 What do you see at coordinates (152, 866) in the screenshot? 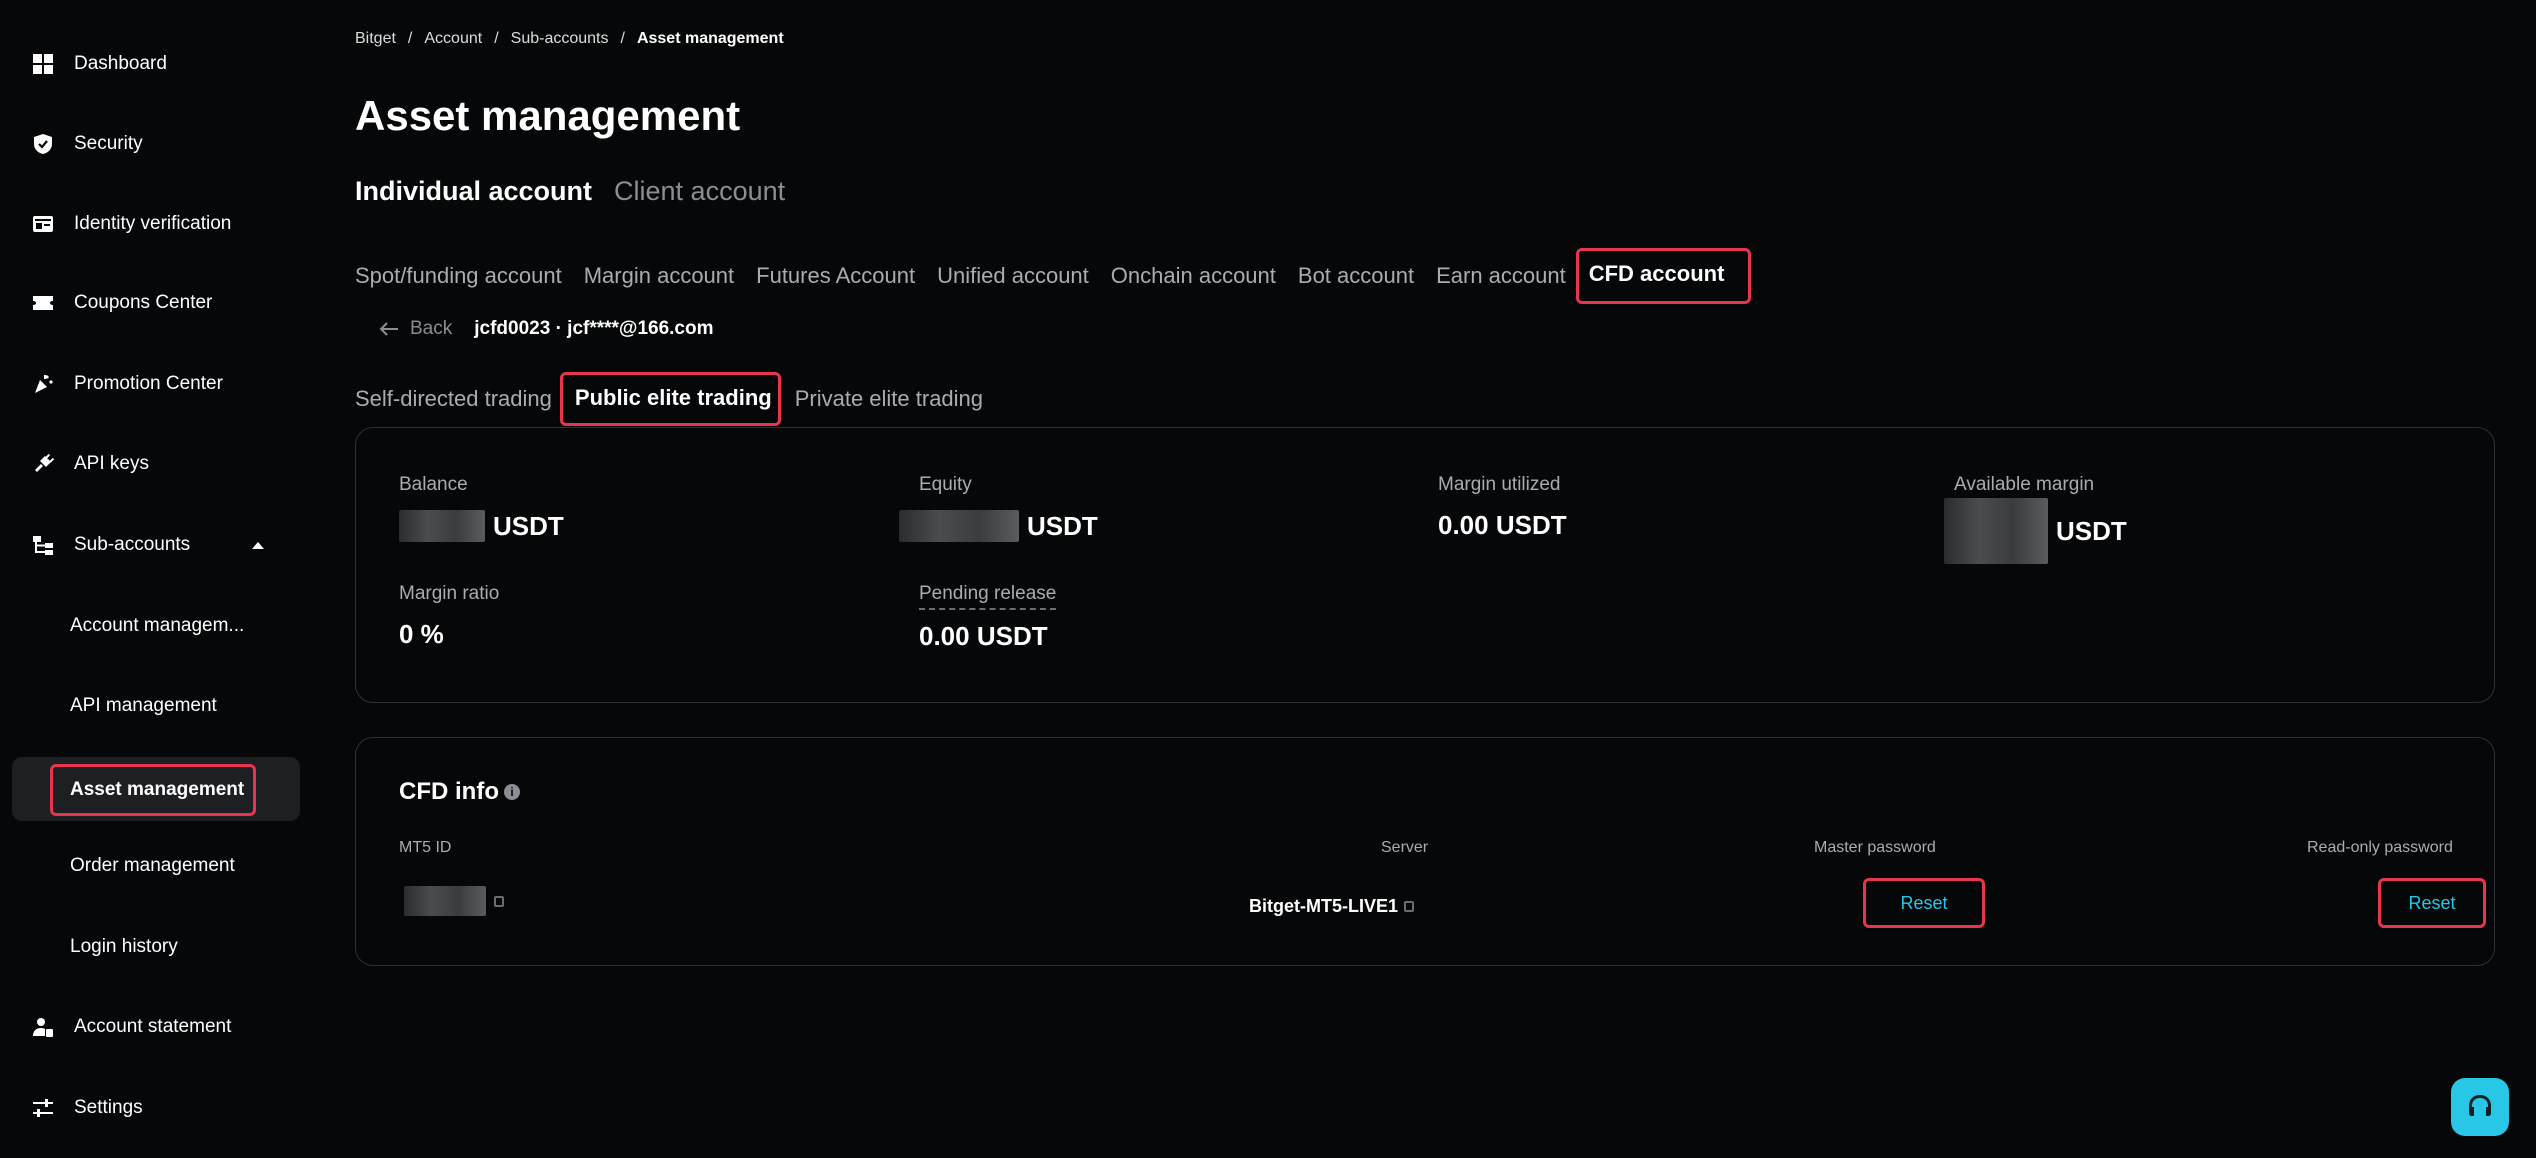
I see `sidebar-sub-item-order-management: Order management` at bounding box center [152, 866].